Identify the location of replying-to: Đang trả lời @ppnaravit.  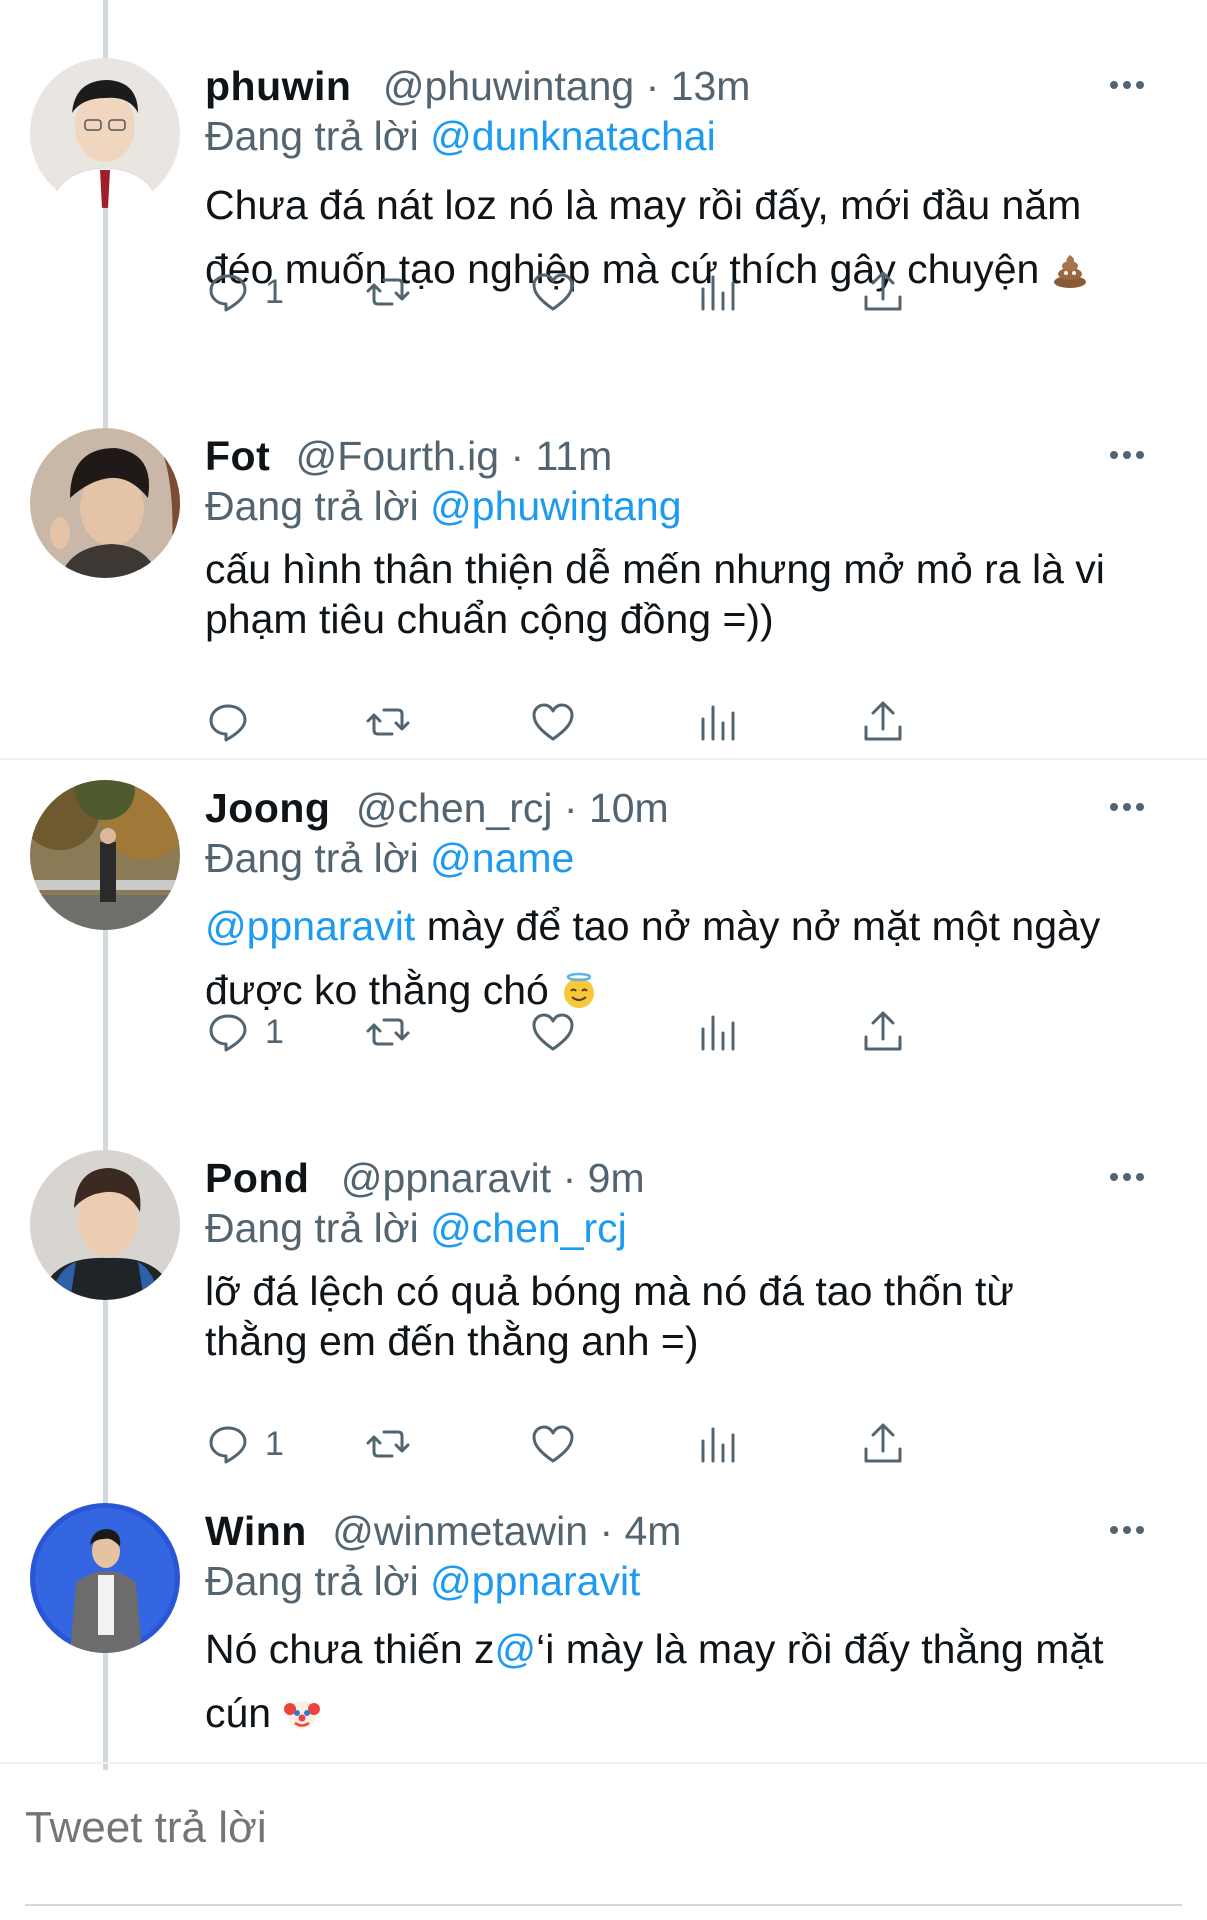
(422, 1581).